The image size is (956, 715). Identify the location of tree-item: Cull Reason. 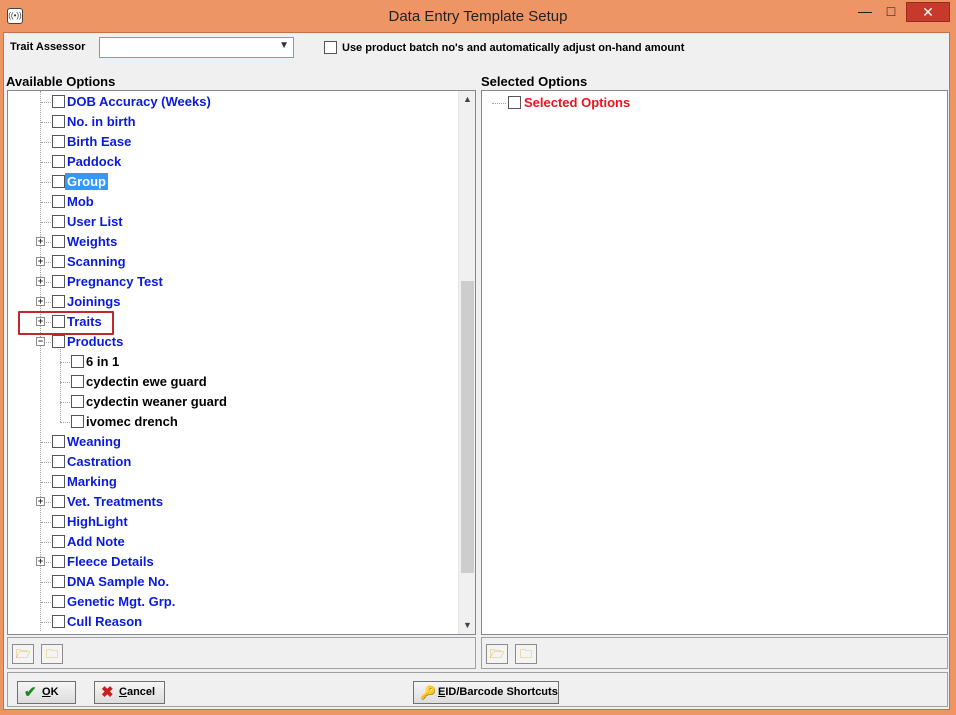
(228, 622).